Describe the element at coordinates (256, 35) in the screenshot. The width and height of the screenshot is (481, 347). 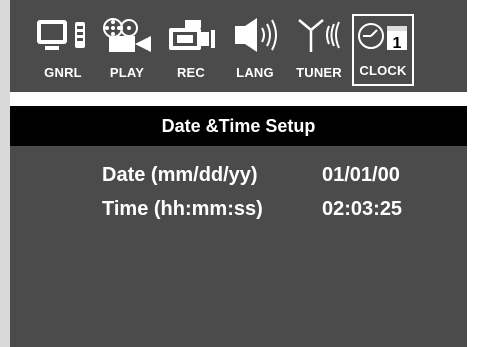
I see `speaker-icon` at that location.